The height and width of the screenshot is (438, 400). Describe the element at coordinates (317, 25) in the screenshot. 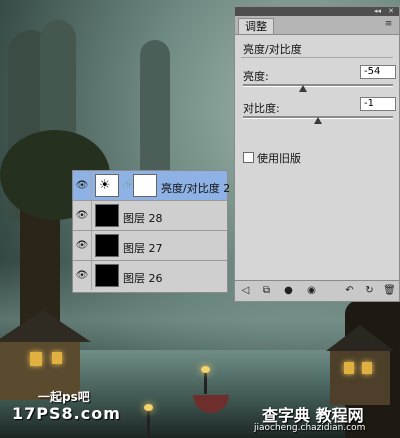

I see `panel-tab-row: 调整 ≡` at that location.